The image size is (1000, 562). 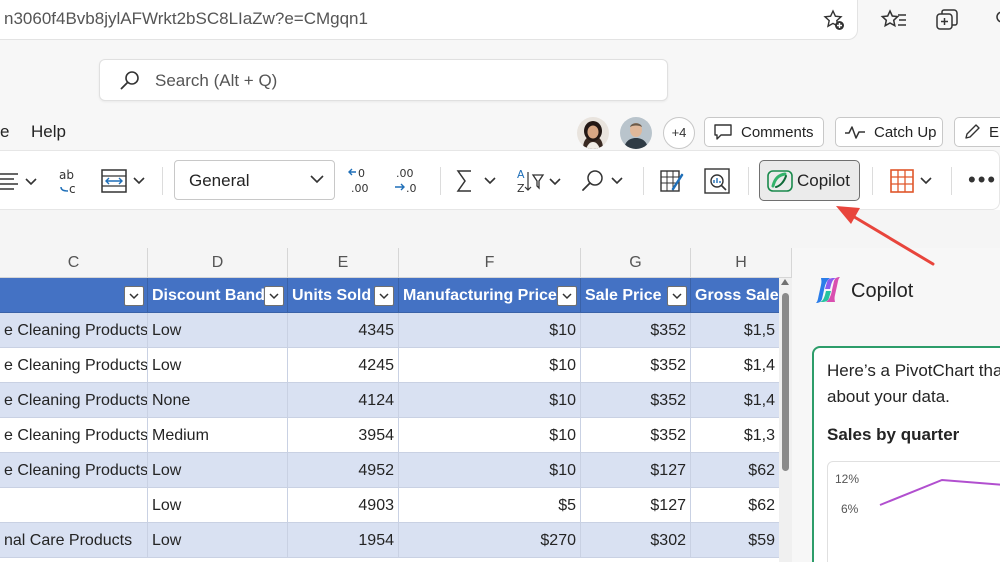 I want to click on add-favorite-icon, so click(x=834, y=20).